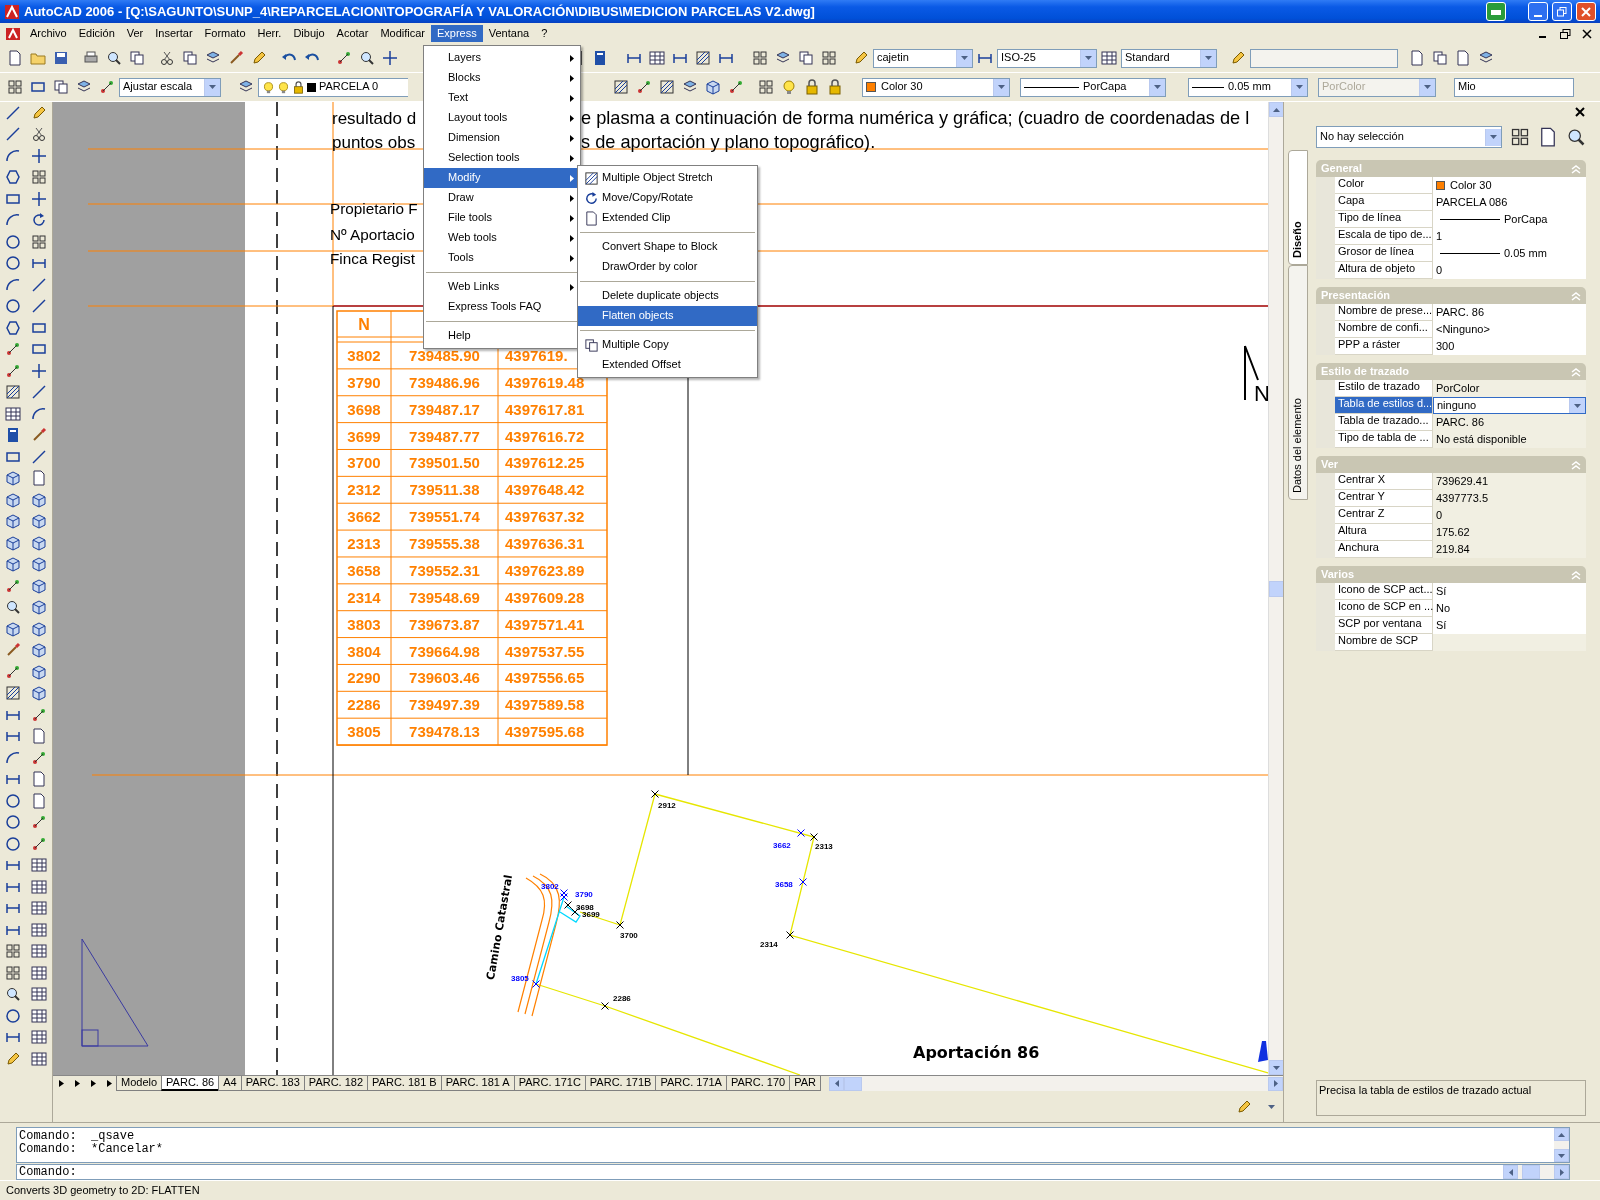 This screenshot has width=1600, height=1200. I want to click on rectangle-icon, so click(38, 87).